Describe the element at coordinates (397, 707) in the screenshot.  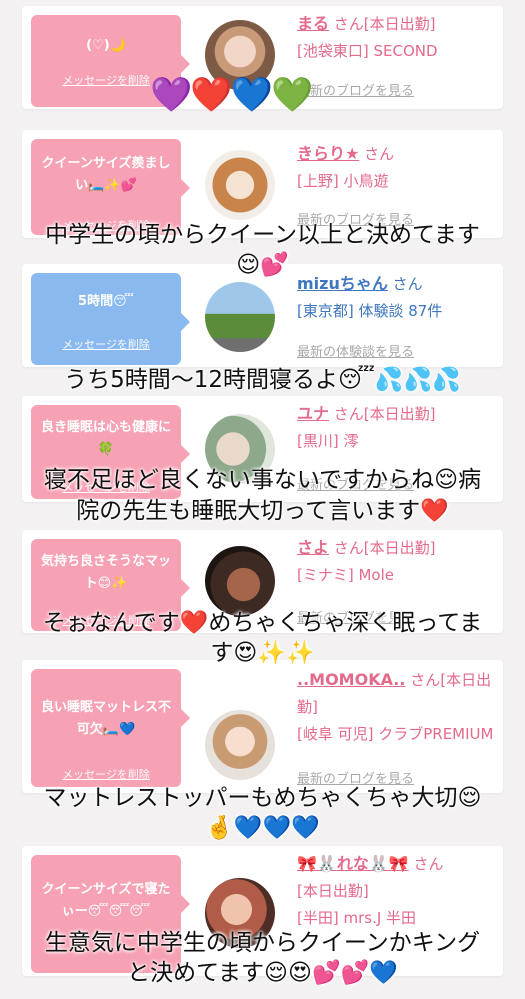
I see `user-info: ..MOMOKA.. さん[本日出勤] [岐阜 可児] クラブPREMIUM` at that location.